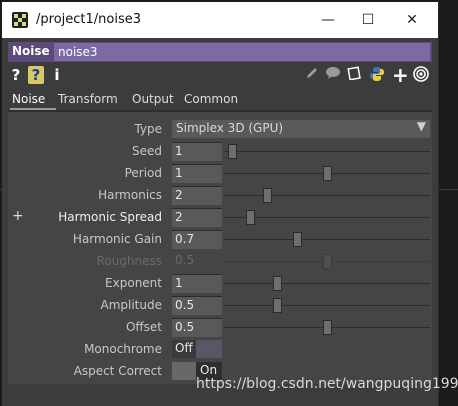  I want to click on roughness-field: 0.5, so click(197, 261).